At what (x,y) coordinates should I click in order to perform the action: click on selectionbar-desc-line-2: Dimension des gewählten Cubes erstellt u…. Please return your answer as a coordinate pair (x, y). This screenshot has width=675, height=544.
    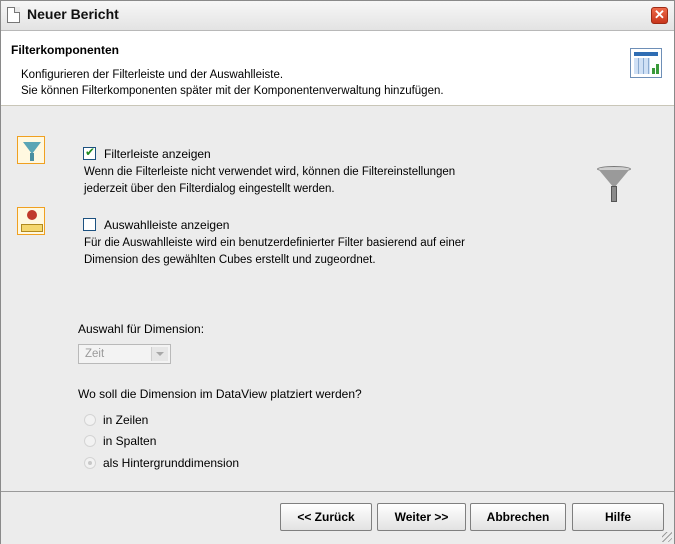
    Looking at the image, I should click on (230, 260).